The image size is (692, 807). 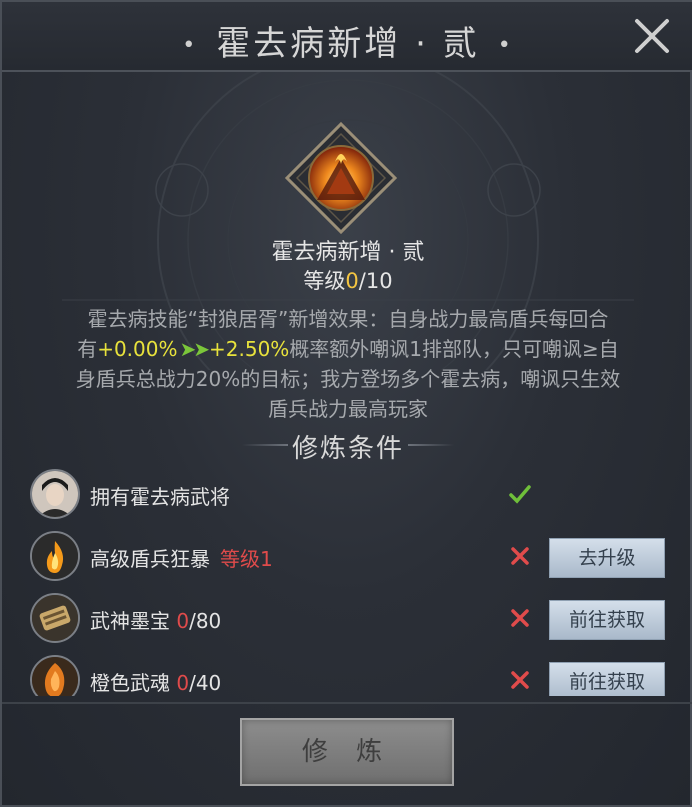 What do you see at coordinates (130, 683) in the screenshot?
I see `condition-label: 橙色武魂` at bounding box center [130, 683].